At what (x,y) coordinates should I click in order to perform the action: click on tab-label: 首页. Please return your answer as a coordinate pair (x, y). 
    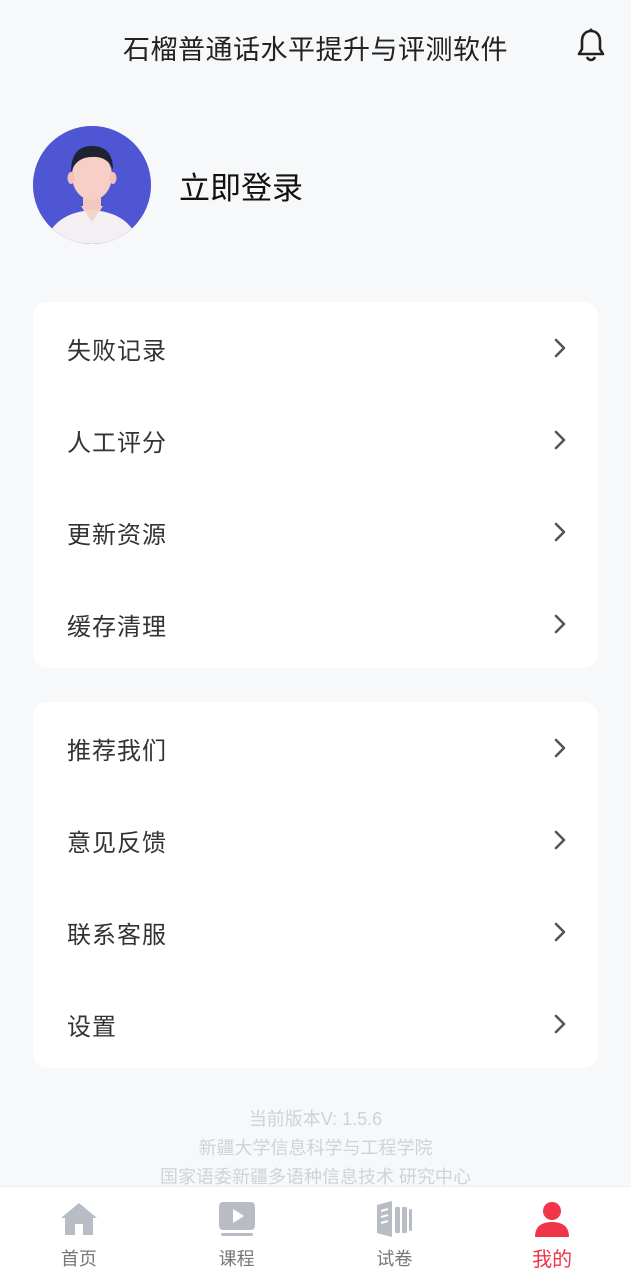
    Looking at the image, I should click on (78, 1259).